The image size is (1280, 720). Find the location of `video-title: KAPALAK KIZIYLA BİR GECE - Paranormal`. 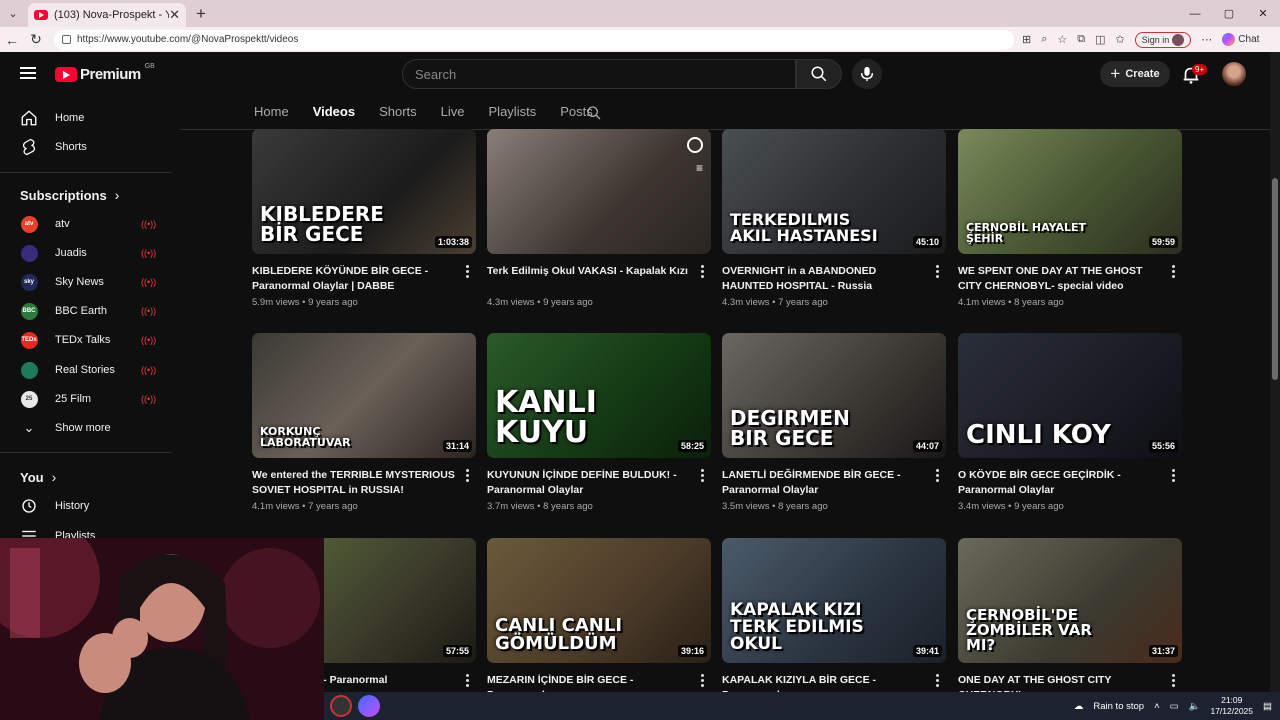

video-title: KAPALAK KIZIYLA BİR GECE - Paranormal is located at coordinates (824, 682).